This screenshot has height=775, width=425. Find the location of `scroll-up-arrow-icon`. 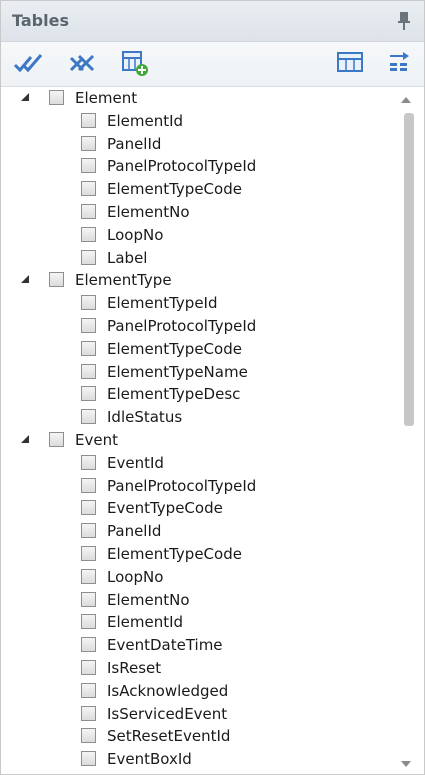

scroll-up-arrow-icon is located at coordinates (406, 100).